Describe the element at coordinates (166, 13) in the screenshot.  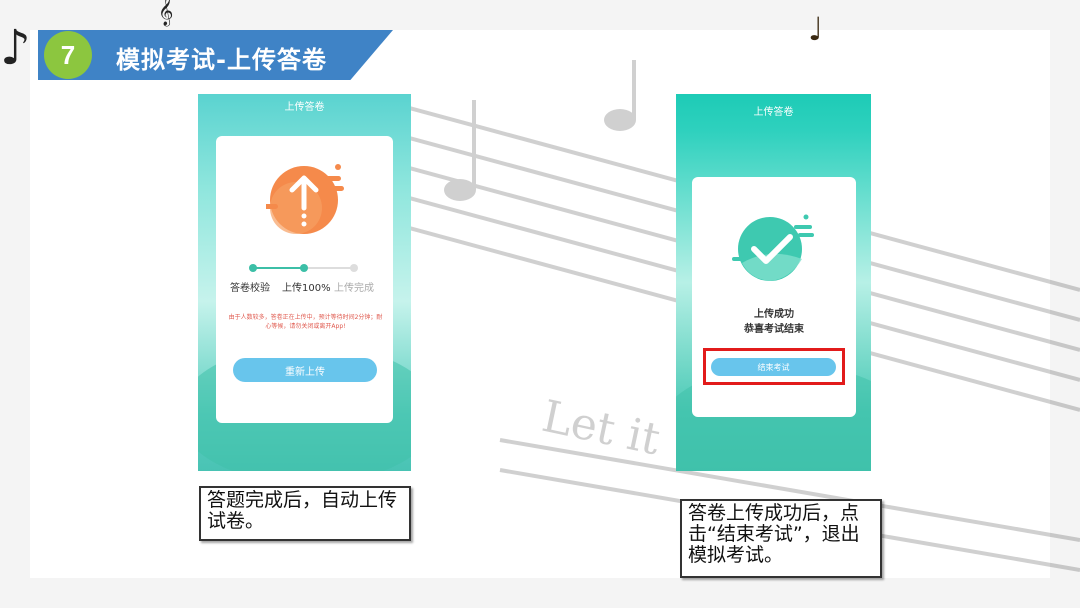
I see `treble-clef-icon: 𝄞` at that location.